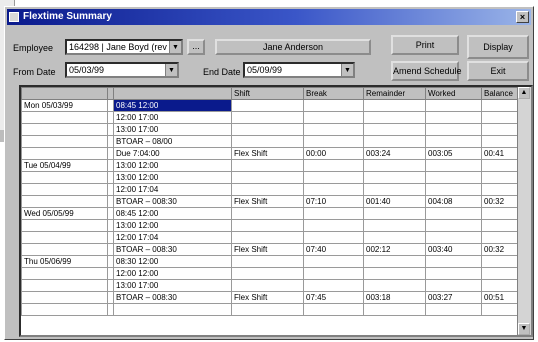 This screenshot has height=342, width=538. What do you see at coordinates (171, 70) in the screenshot?
I see `from-date-dropdown-icon: ▼` at bounding box center [171, 70].